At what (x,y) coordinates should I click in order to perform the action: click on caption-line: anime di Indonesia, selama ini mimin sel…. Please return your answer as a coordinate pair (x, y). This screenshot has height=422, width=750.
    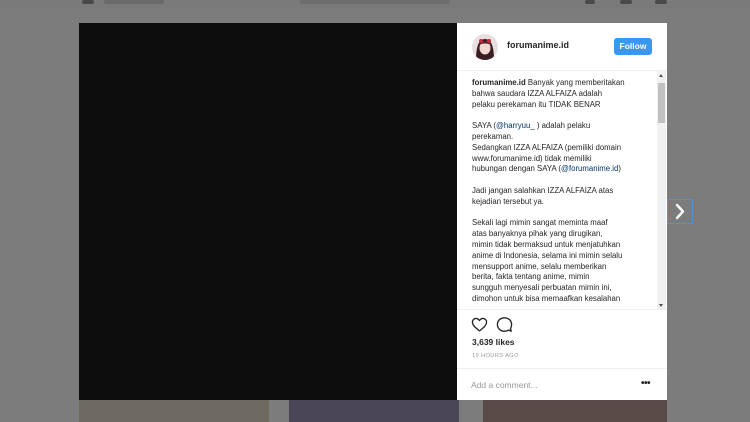
    Looking at the image, I should click on (547, 255).